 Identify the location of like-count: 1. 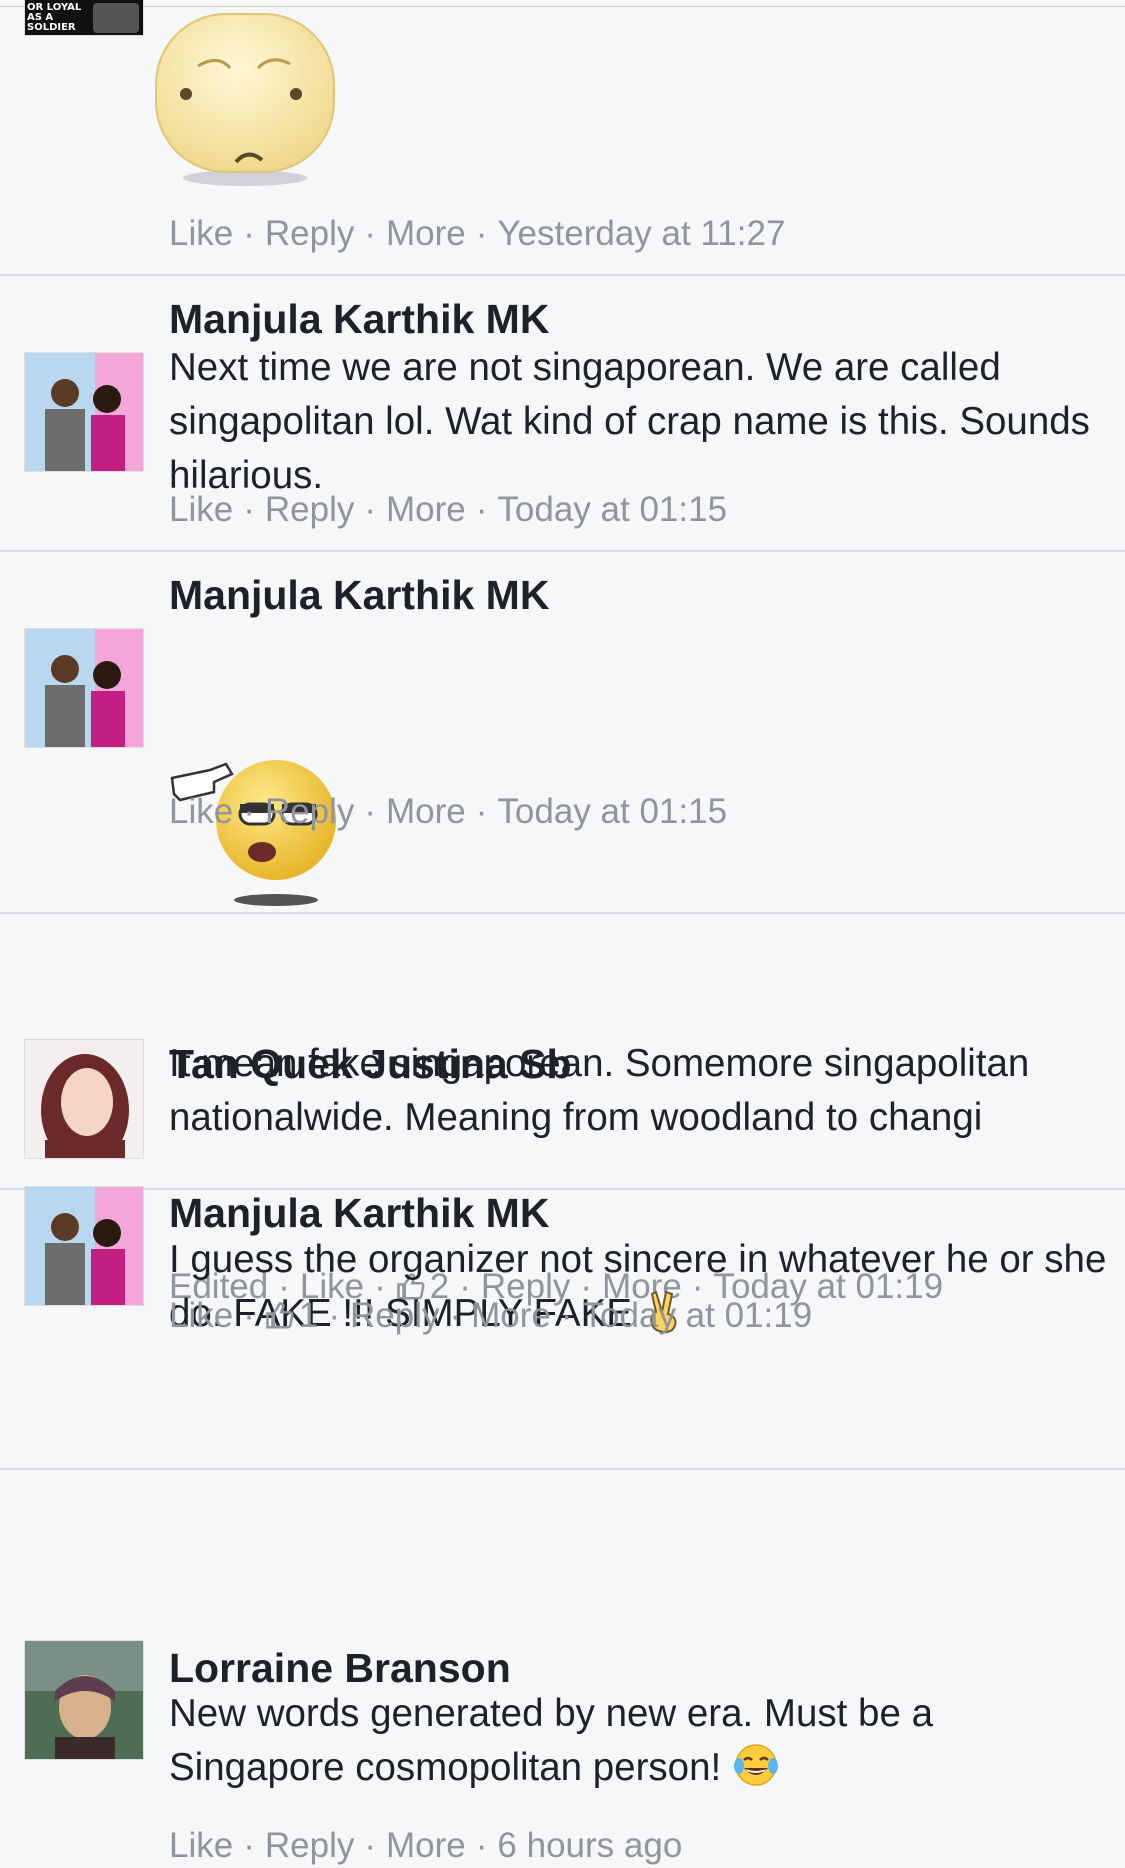
(291, 1315).